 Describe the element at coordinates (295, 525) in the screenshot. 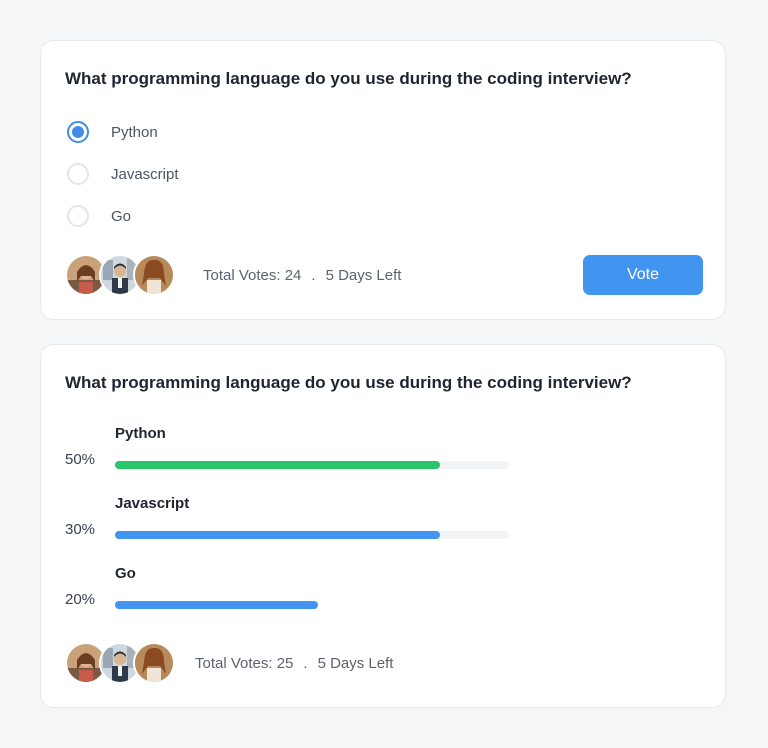

I see `result-javascript: 30% Javascript` at that location.